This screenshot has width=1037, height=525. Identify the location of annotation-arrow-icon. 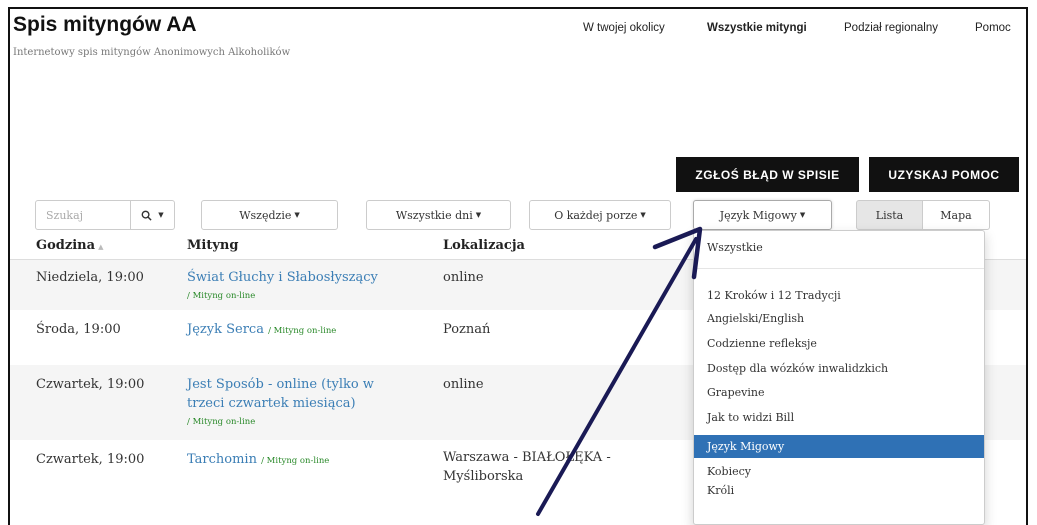
(619, 371).